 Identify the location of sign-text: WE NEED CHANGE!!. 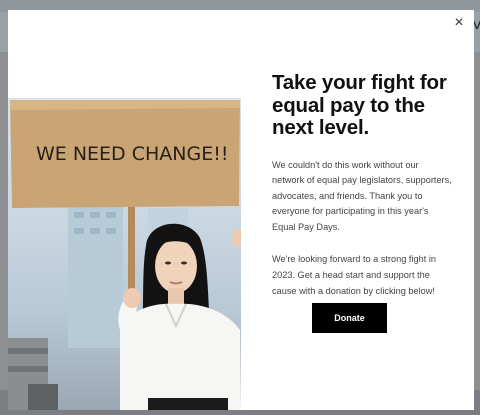
(132, 154).